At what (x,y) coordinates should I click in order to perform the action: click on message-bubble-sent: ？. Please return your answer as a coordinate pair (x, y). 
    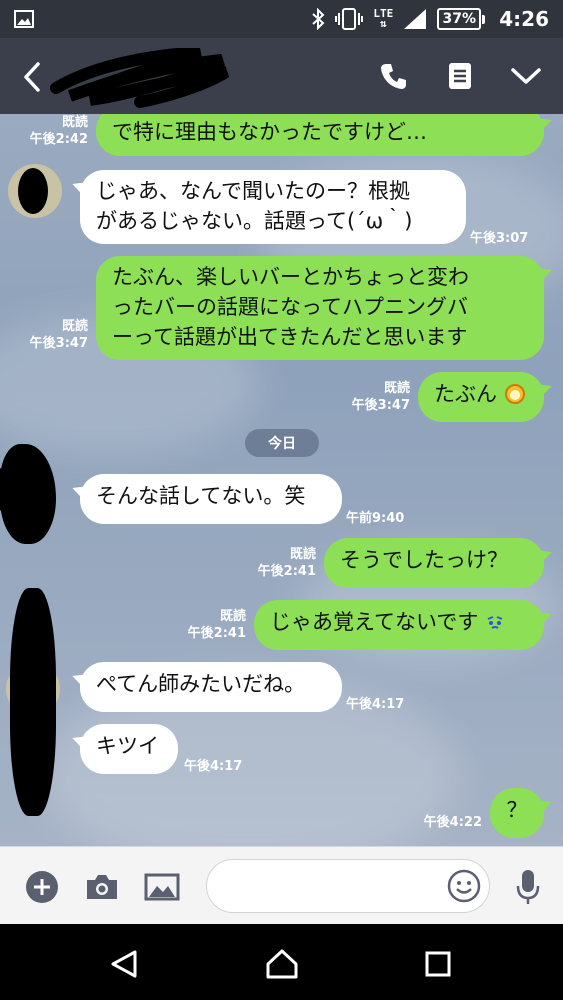
    Looking at the image, I should click on (517, 813).